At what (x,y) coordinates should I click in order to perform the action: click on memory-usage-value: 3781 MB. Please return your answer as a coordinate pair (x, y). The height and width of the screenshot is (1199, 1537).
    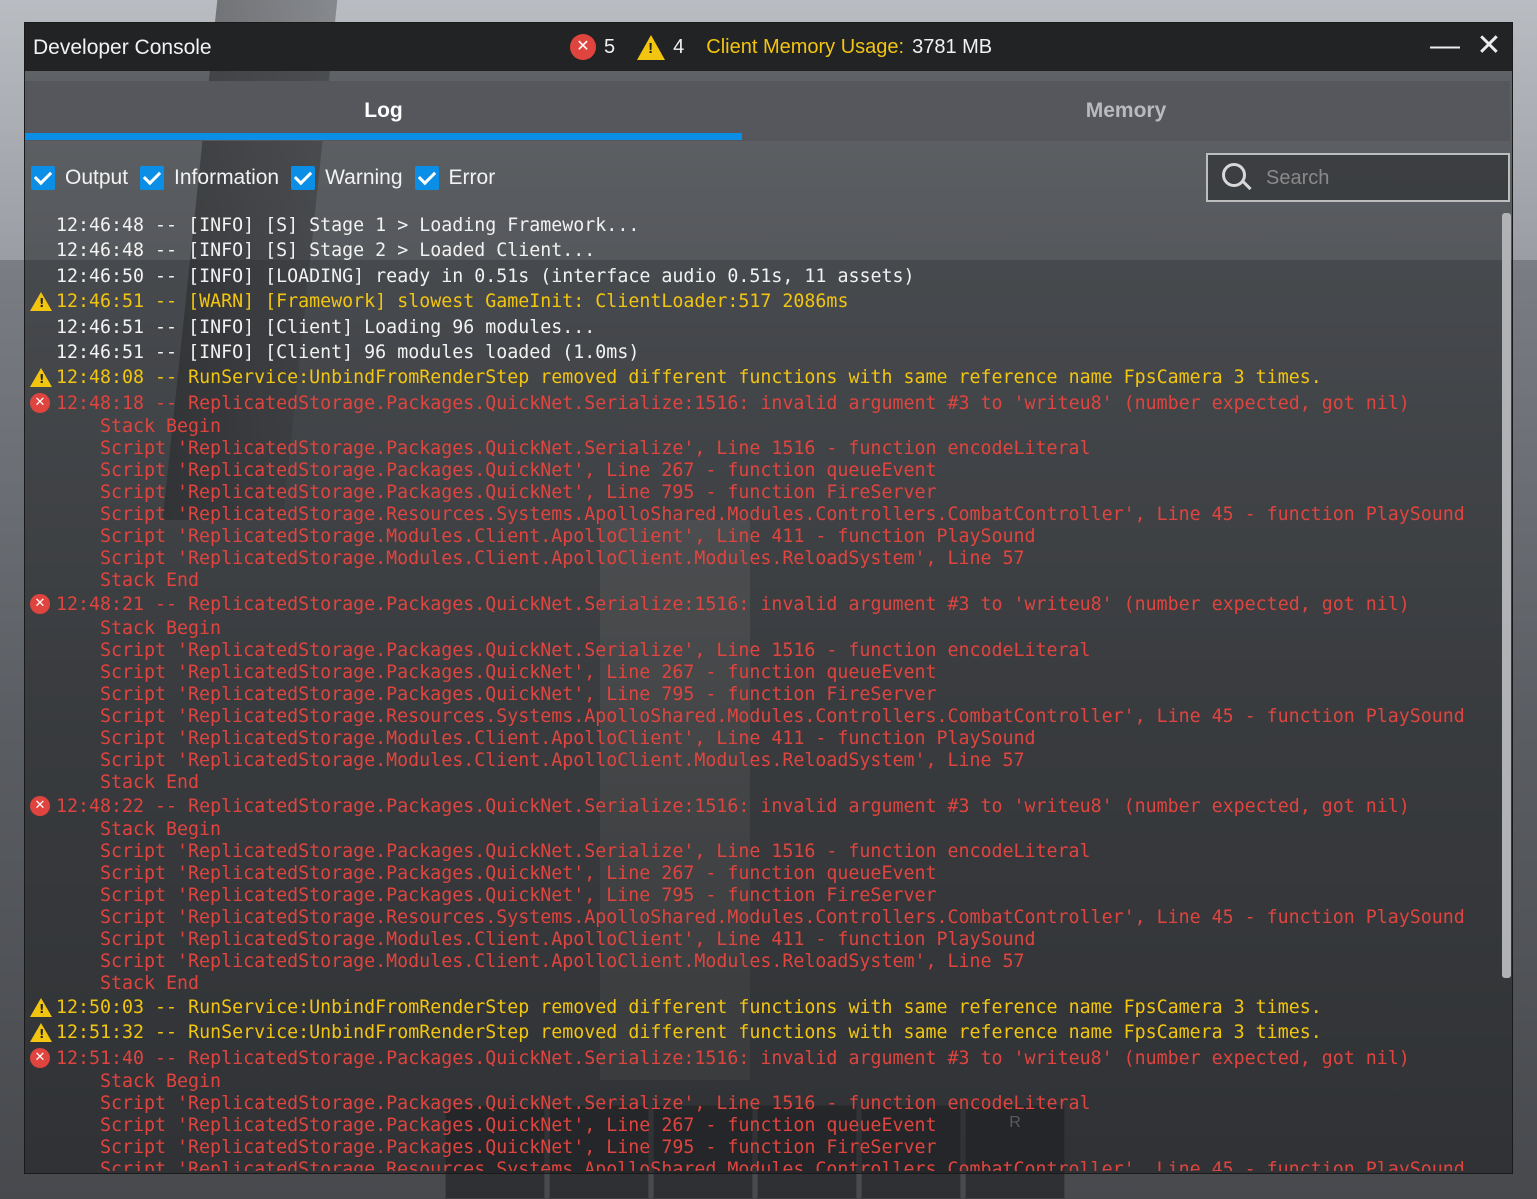
    Looking at the image, I should click on (952, 46).